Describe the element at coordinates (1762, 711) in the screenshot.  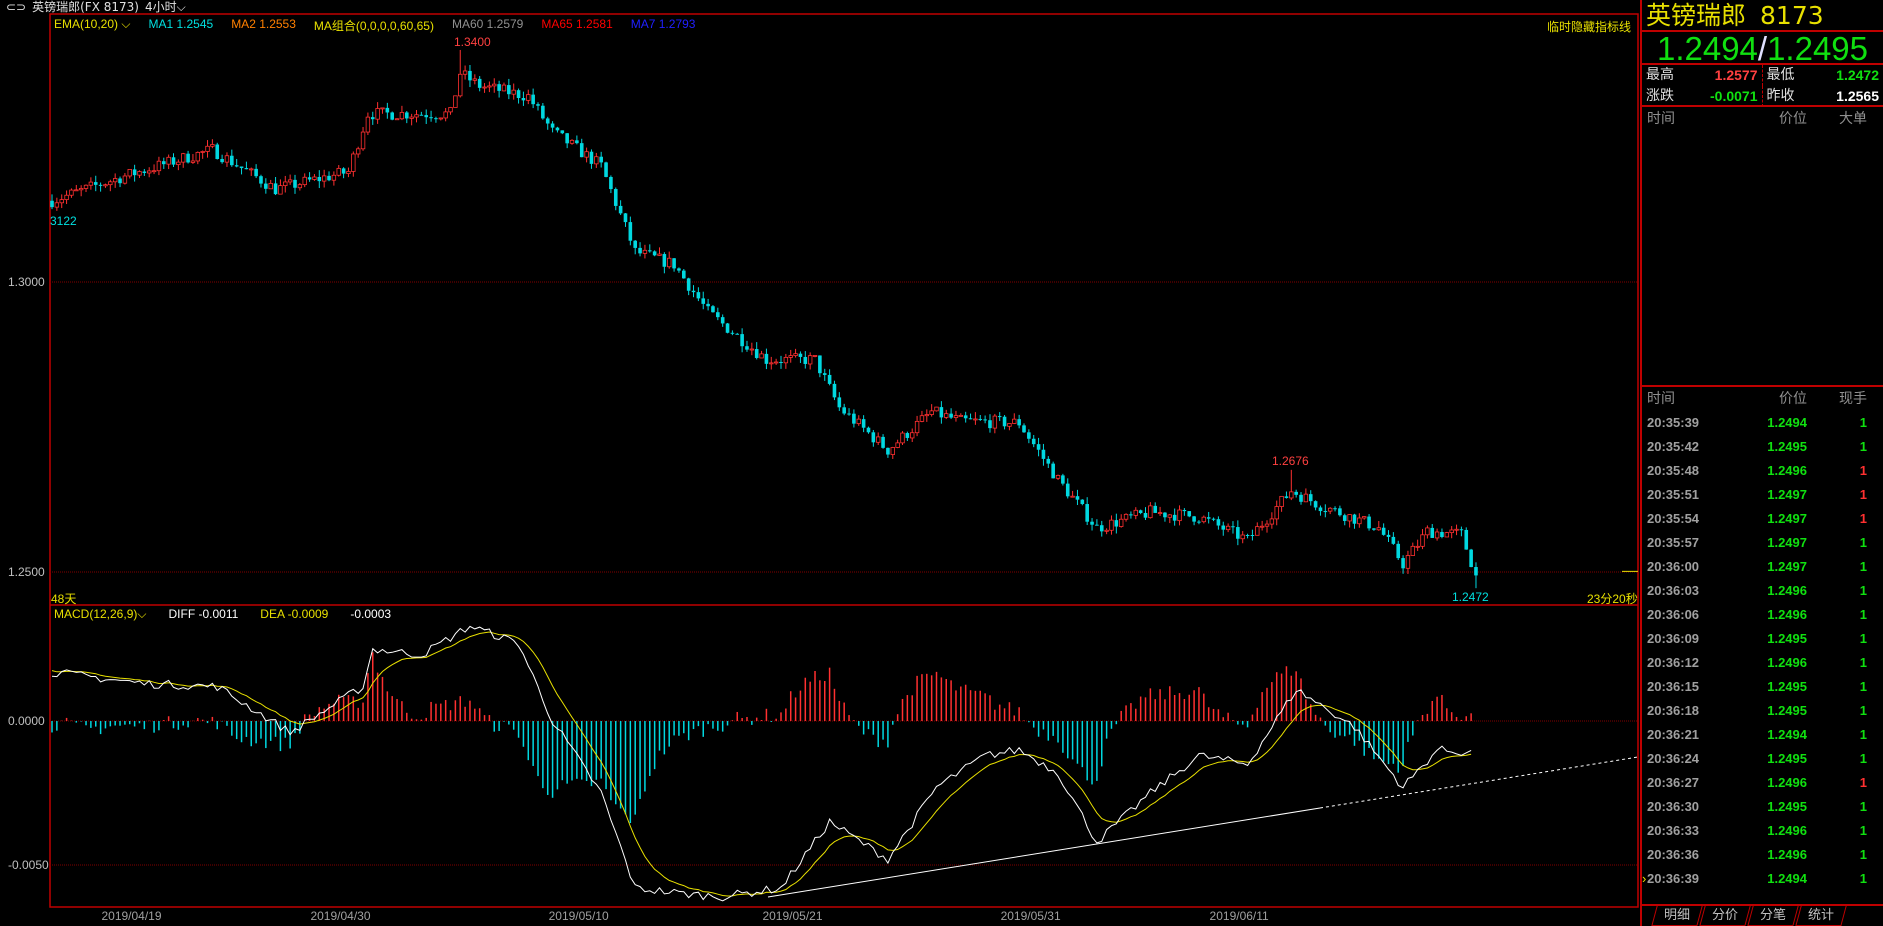
I see `tick-row: 20:36:18 1.2495 1` at that location.